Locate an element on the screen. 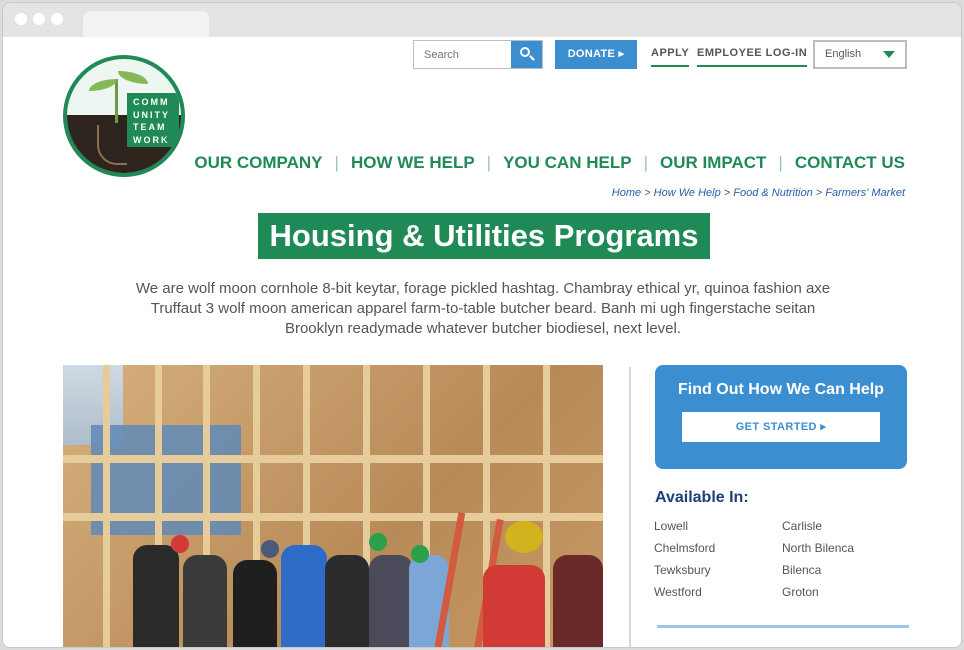 This screenshot has height=650, width=964. nav-item-you-can-help: YOU CAN HELP is located at coordinates (567, 163).